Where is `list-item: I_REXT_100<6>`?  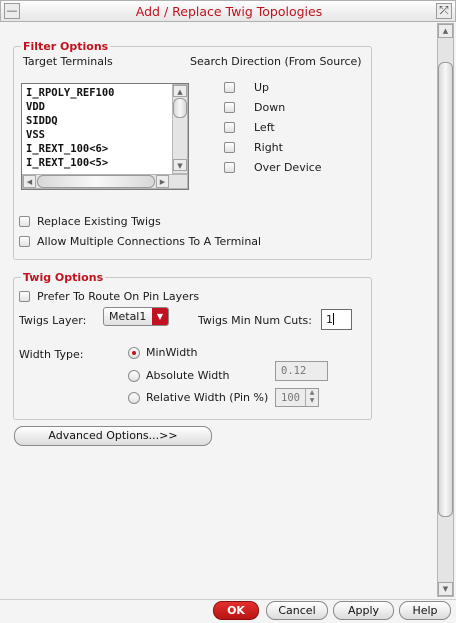
list-item: I_REXT_100<6> is located at coordinates (67, 149).